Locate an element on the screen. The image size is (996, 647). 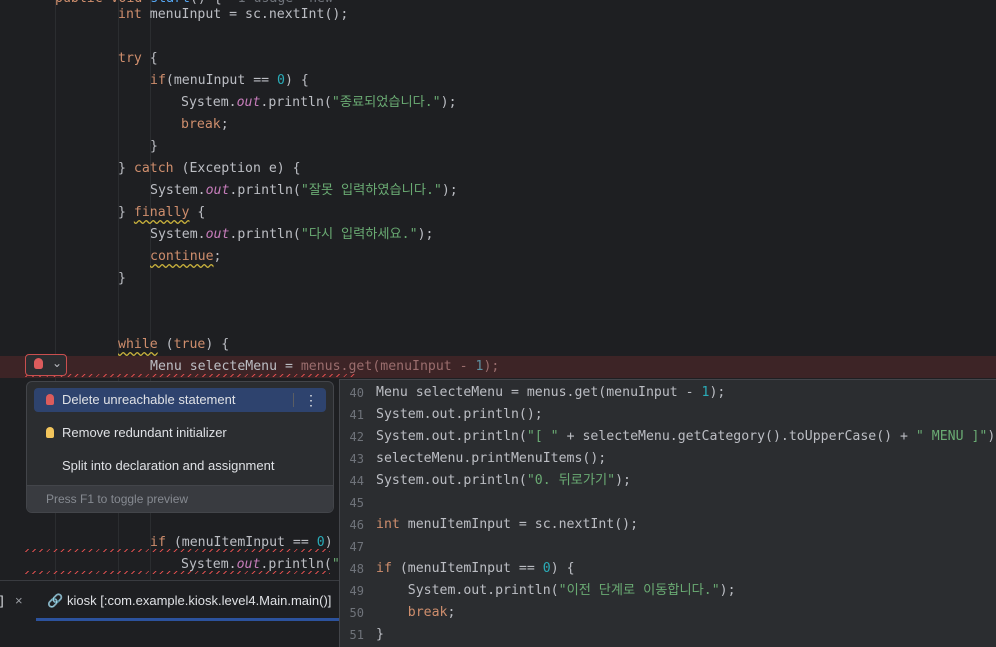
preview-line: 50 break; is located at coordinates (402, 612).